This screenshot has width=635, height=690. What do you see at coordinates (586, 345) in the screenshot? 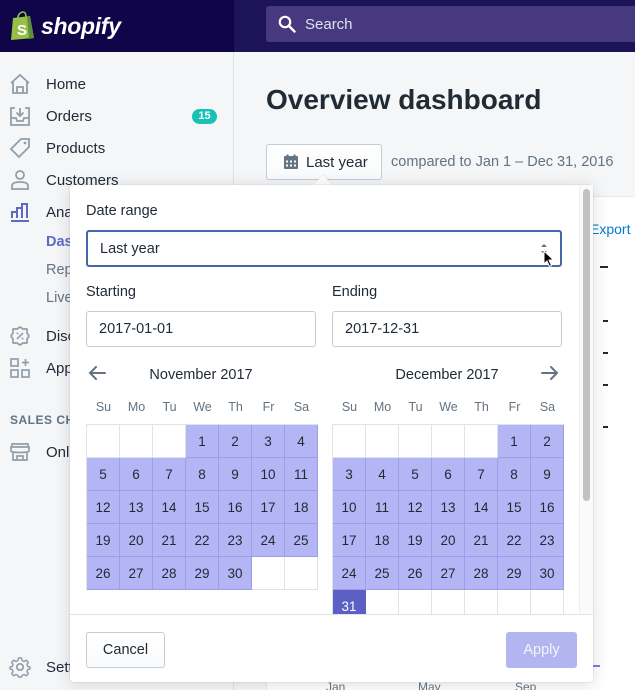
I see `scrollbar-thumb` at bounding box center [586, 345].